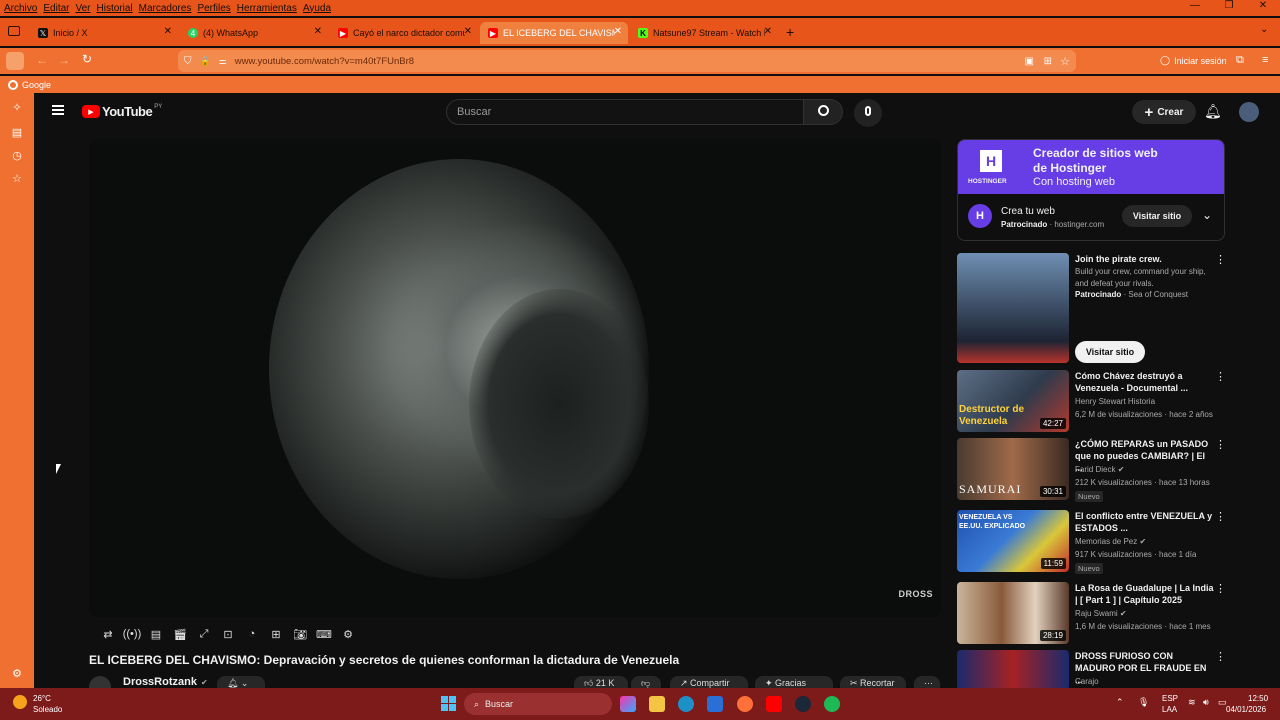 This screenshot has width=1280, height=720. I want to click on video-channel: Farid Dieck ✔, so click(1099, 469).